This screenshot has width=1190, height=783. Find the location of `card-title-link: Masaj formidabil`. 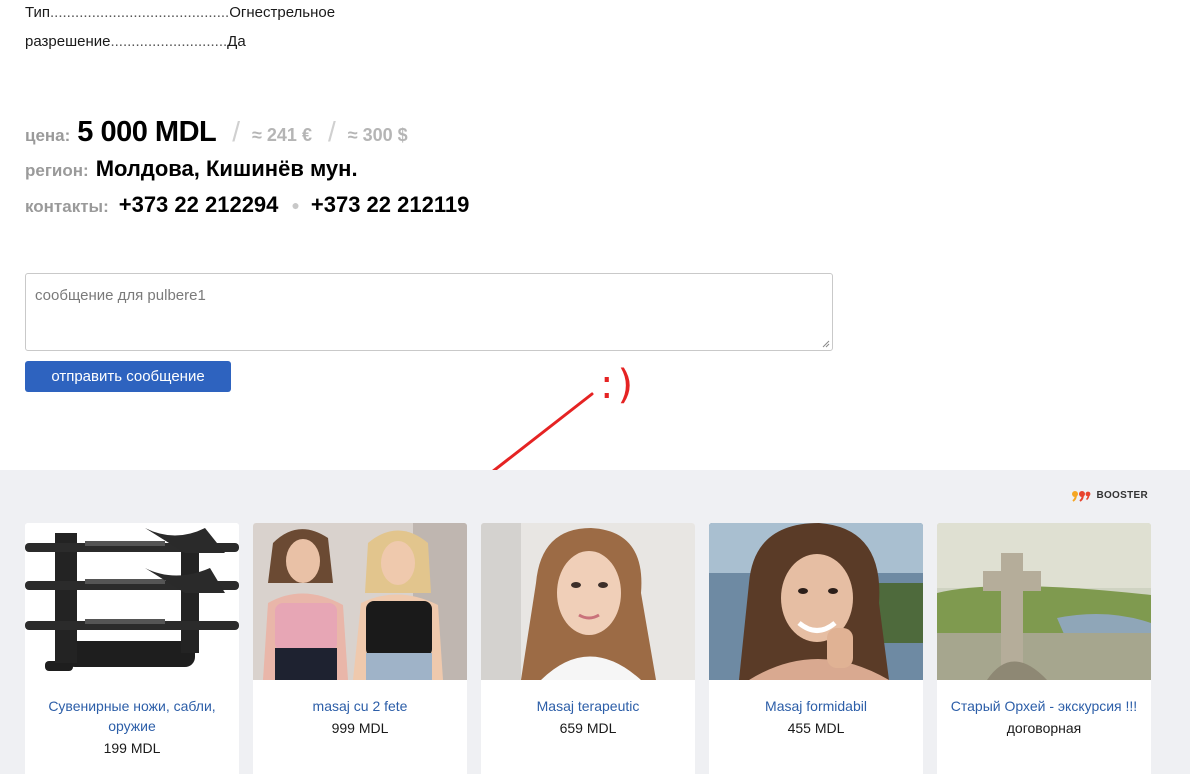

card-title-link: Masaj formidabil is located at coordinates (816, 706).